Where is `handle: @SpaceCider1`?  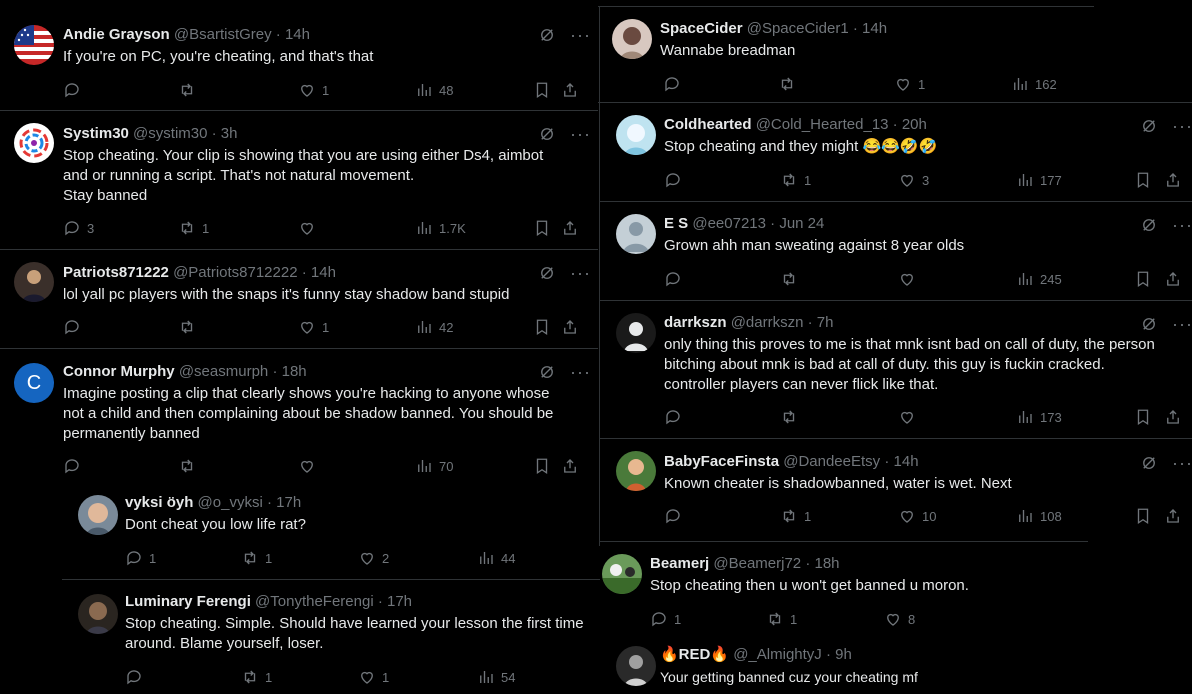 handle: @SpaceCider1 is located at coordinates (798, 28).